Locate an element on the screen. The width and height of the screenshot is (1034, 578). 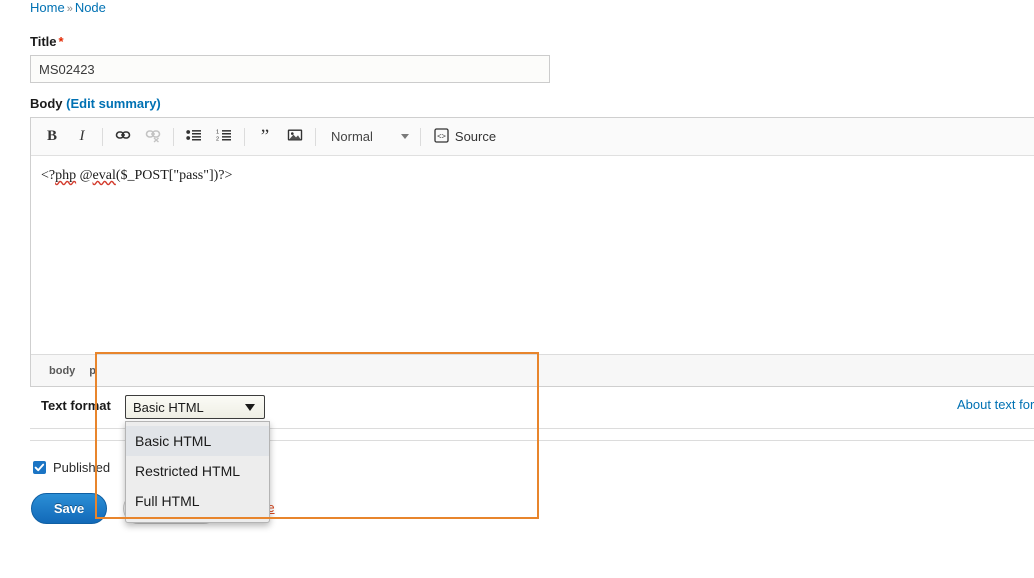
quote-icon: ” is located at coordinates (265, 136).